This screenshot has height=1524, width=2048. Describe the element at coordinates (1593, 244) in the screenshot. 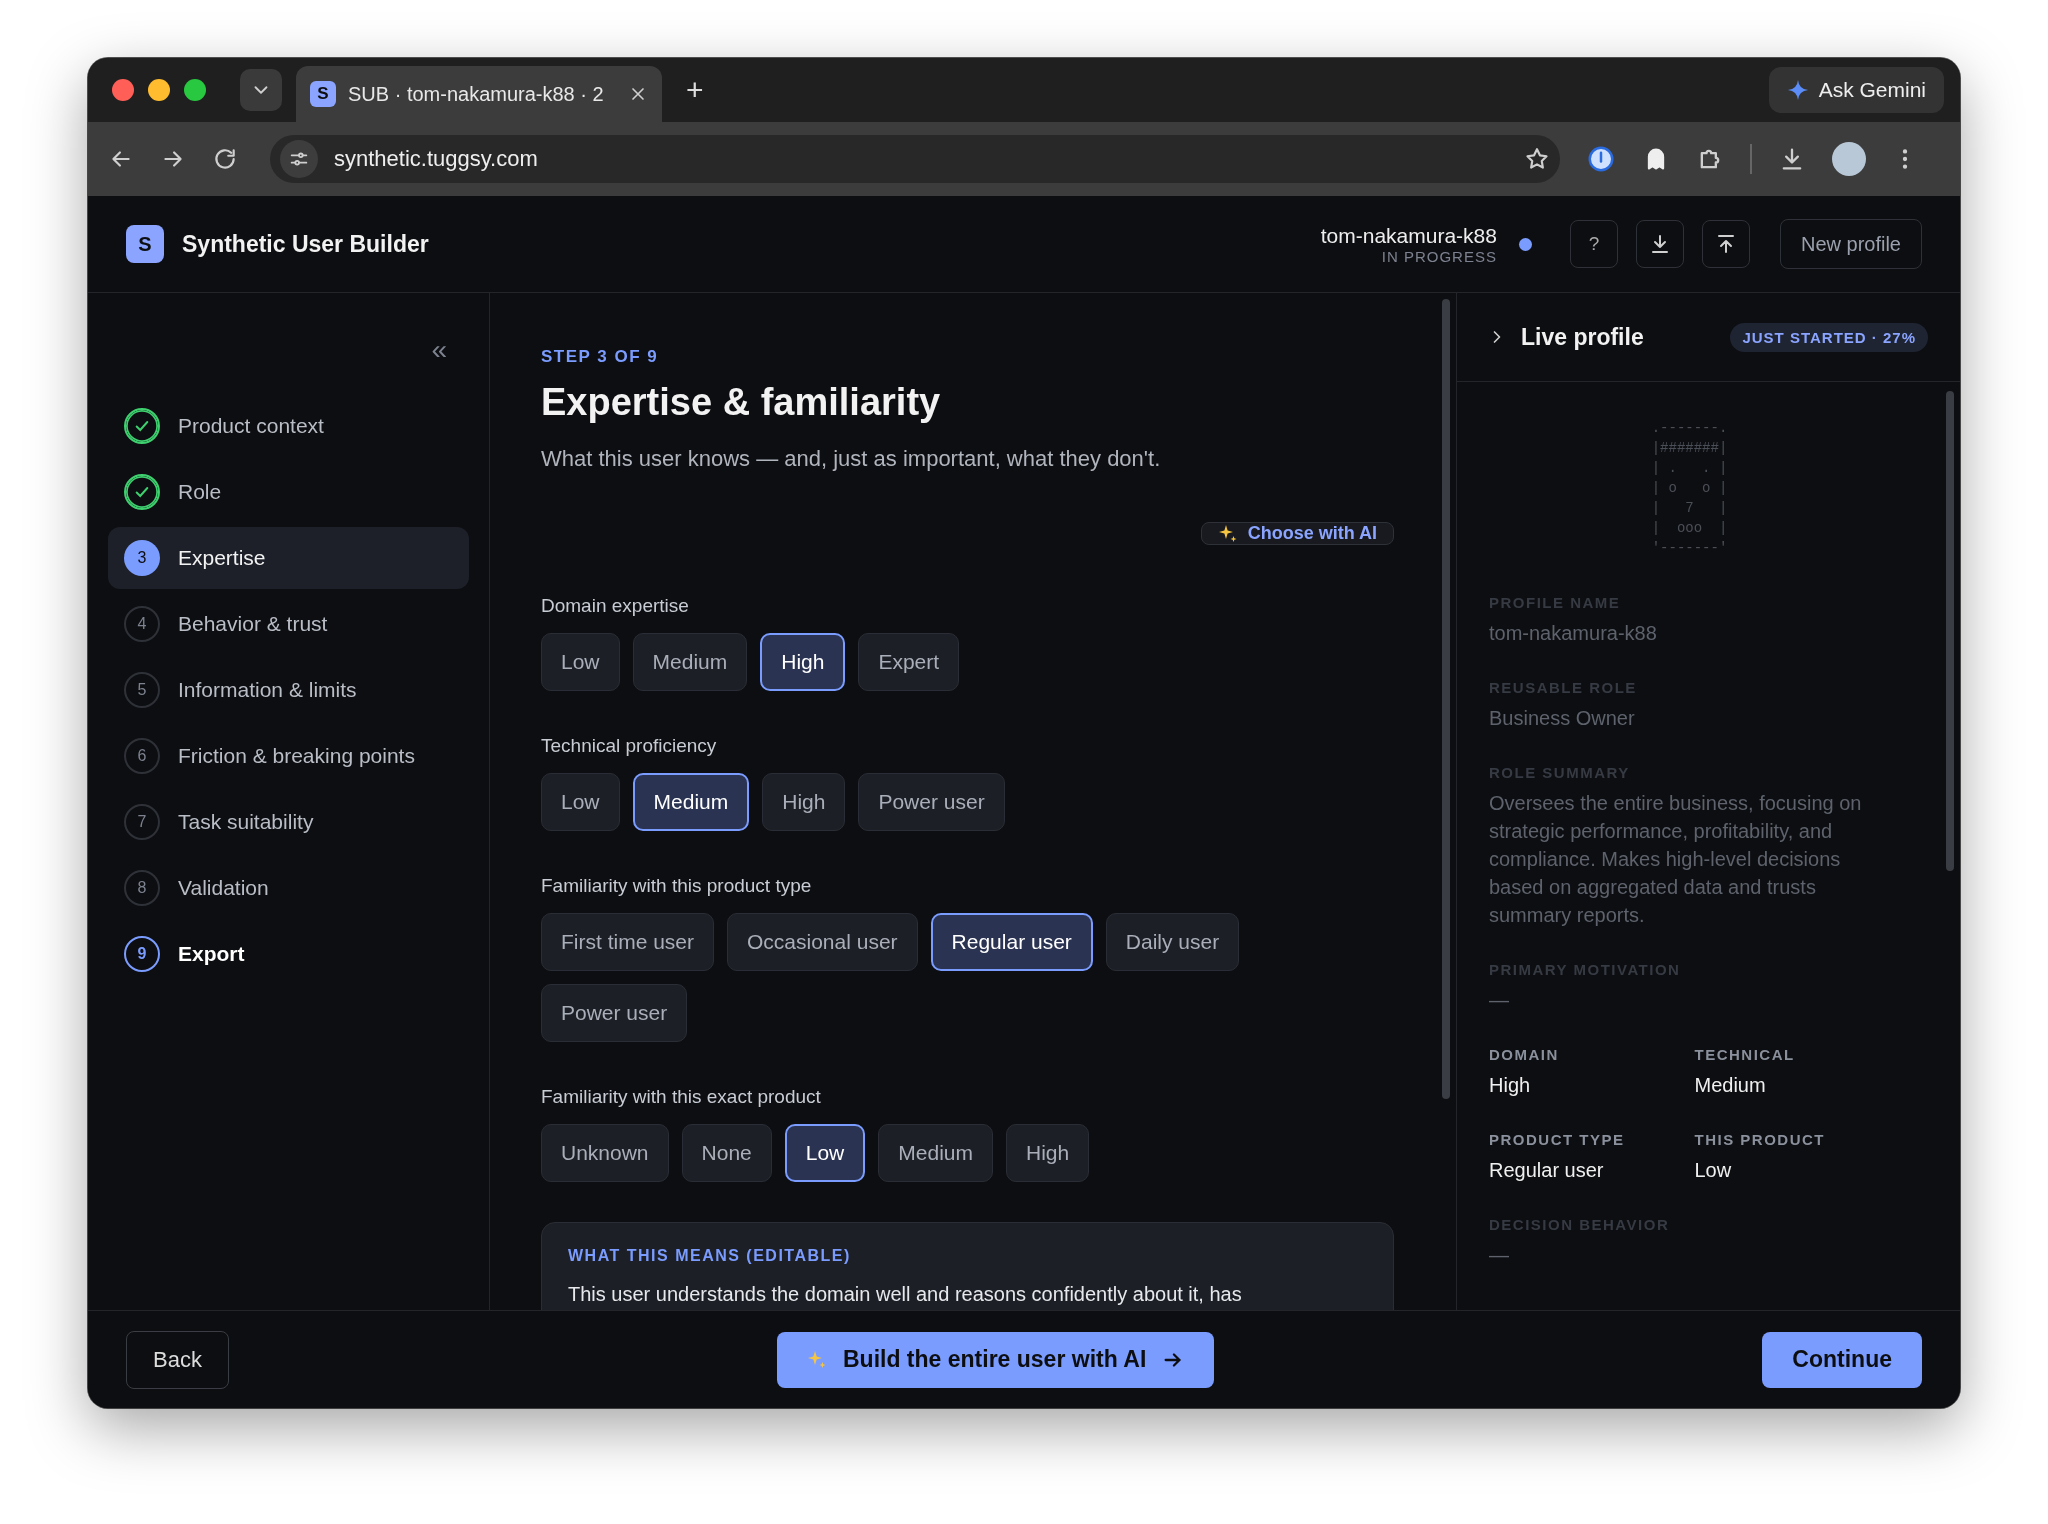

I see `help-button: ?` at that location.